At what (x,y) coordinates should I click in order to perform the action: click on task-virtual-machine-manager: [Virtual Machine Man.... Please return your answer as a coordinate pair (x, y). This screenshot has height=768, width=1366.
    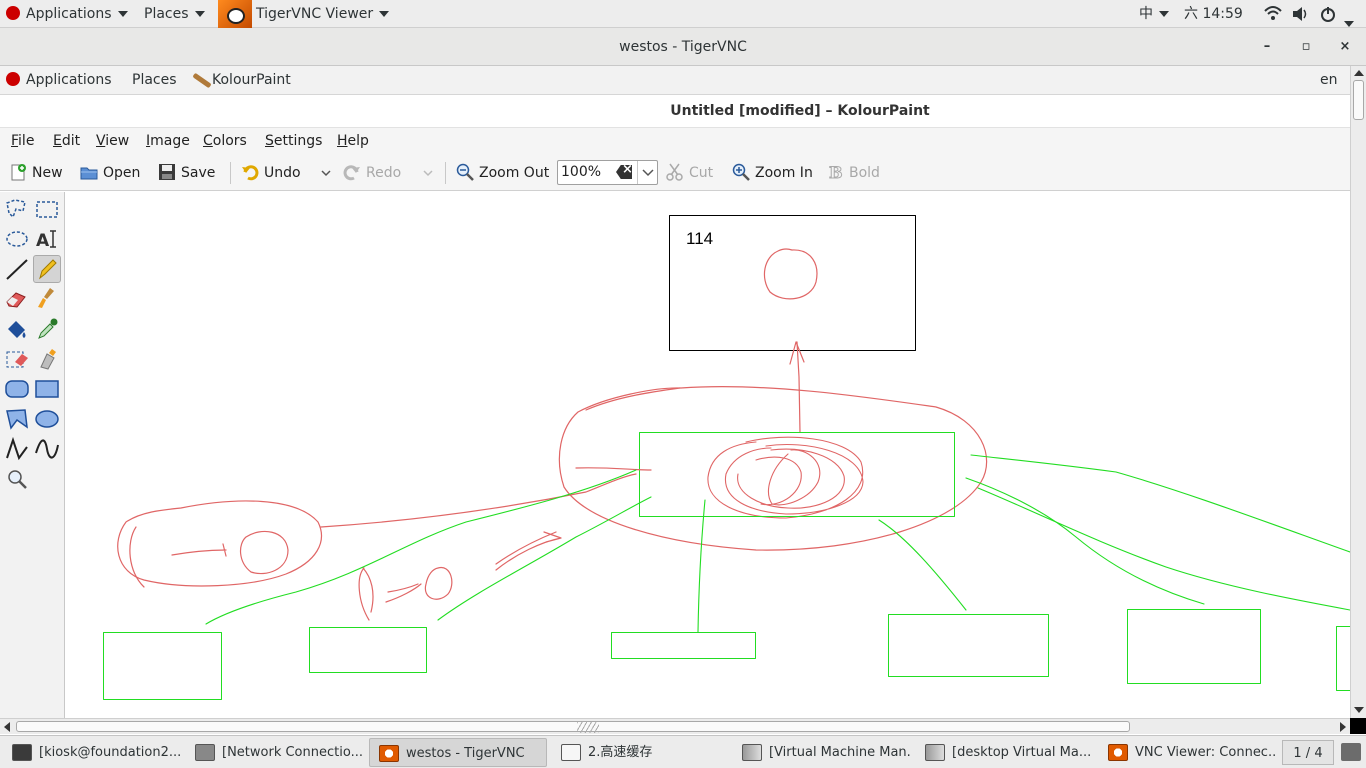
    Looking at the image, I should click on (822, 752).